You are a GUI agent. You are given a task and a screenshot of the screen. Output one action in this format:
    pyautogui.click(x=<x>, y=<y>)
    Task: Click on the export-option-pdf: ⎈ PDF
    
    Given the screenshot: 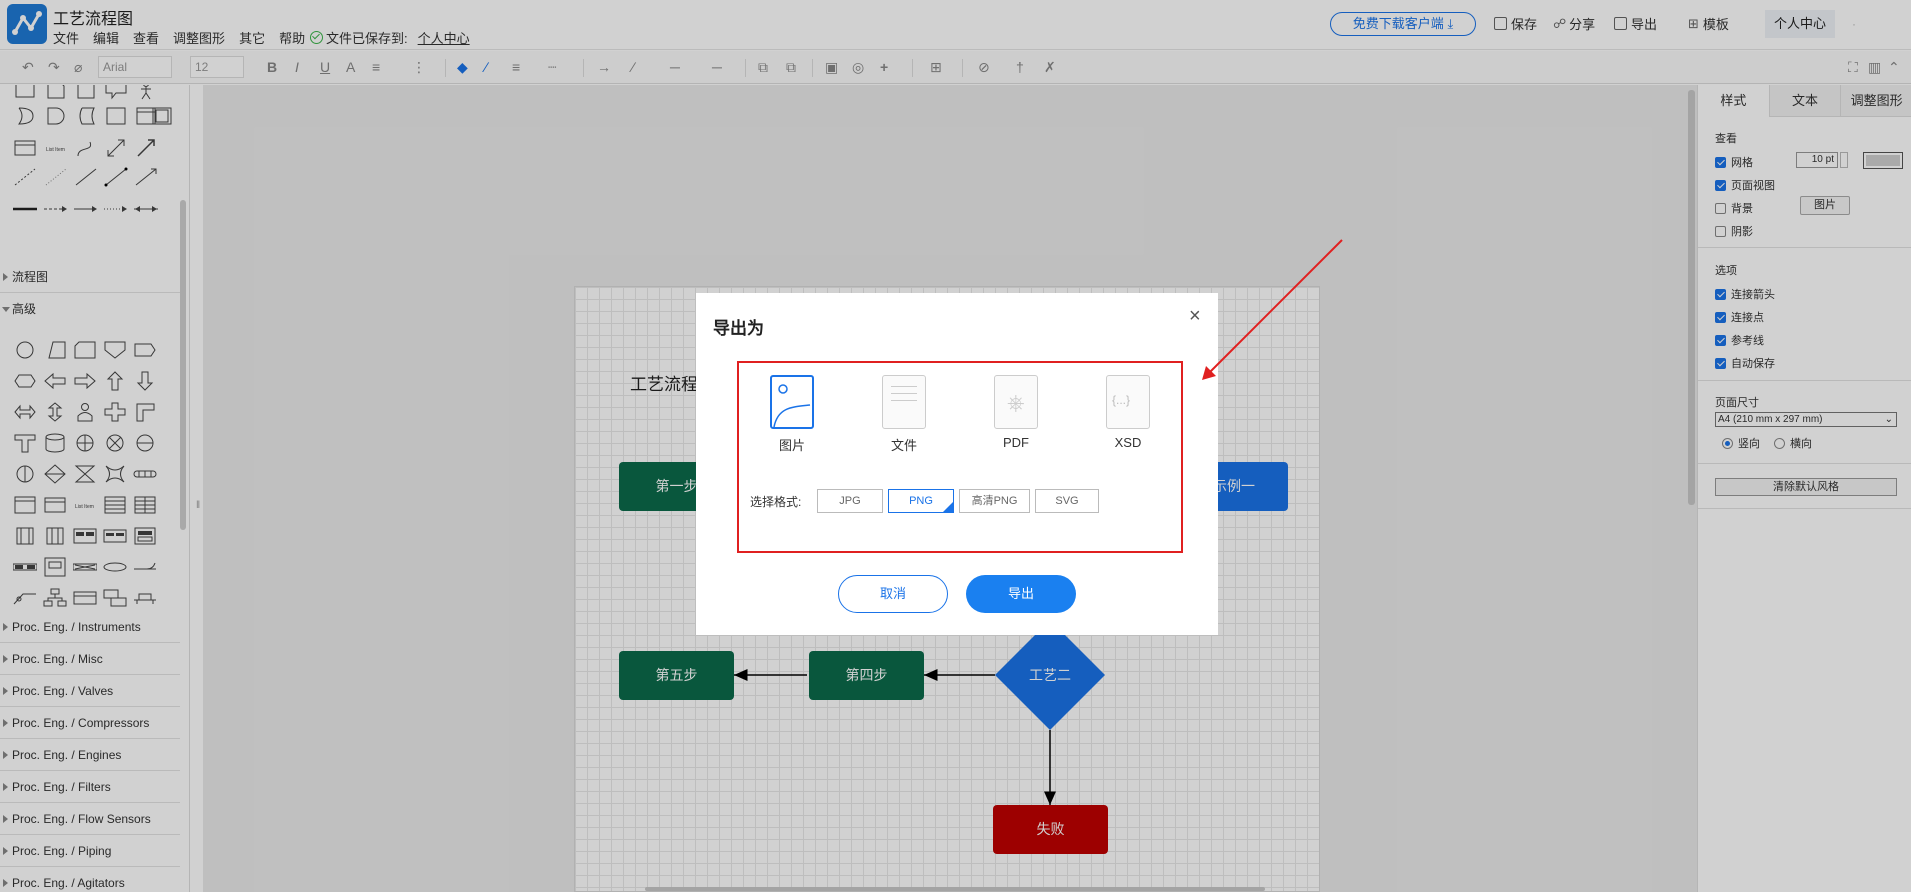 What is the action you would take?
    pyautogui.click(x=1016, y=412)
    